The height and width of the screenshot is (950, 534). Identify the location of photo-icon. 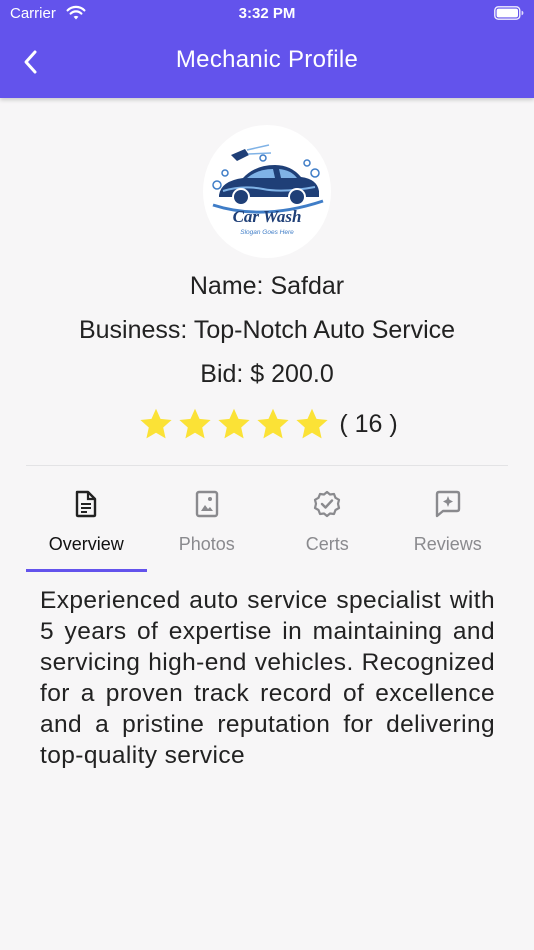
(206, 504).